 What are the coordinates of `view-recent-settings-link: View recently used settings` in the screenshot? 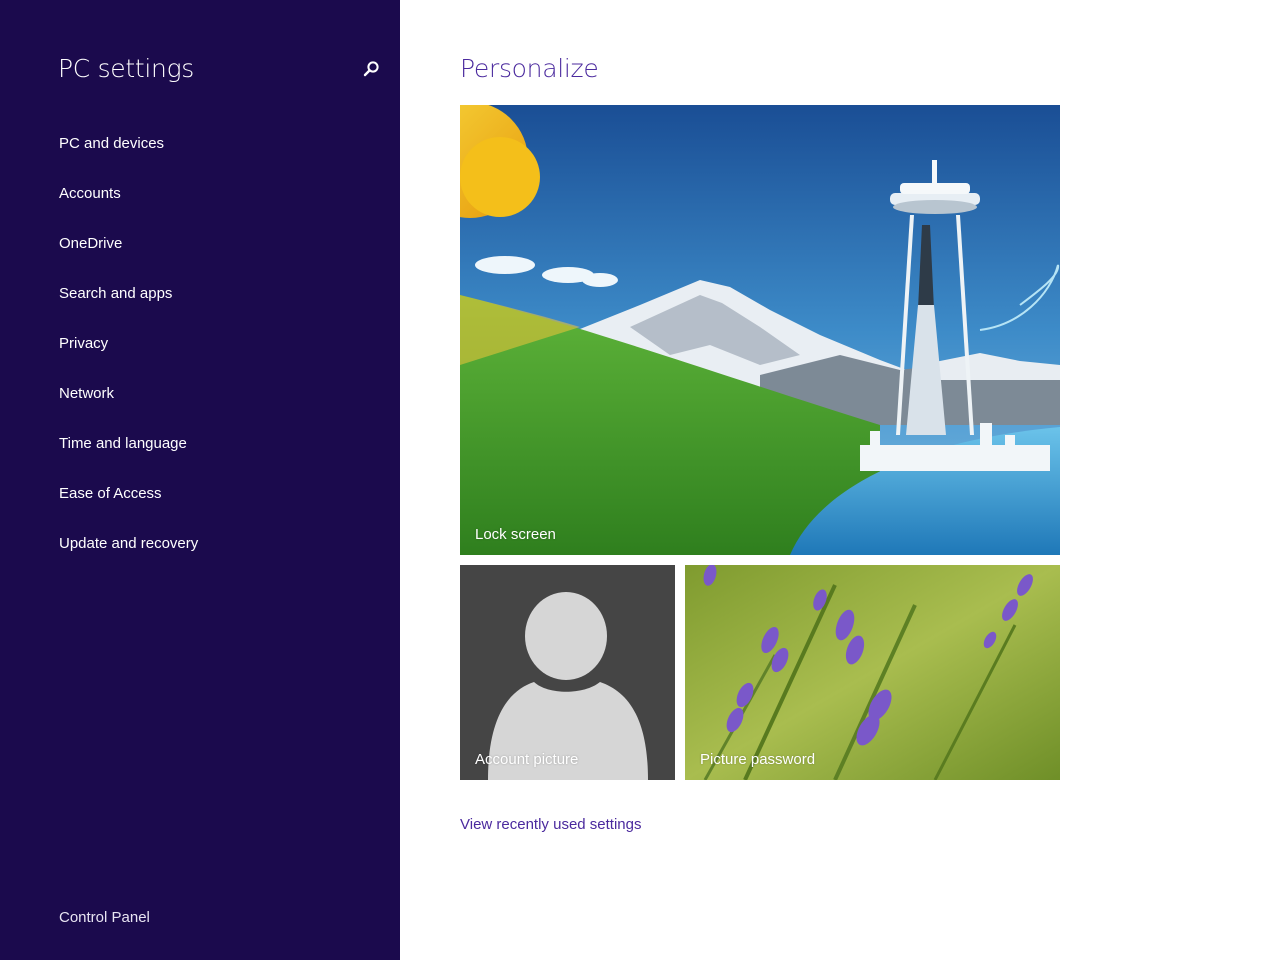 It's located at (551, 824).